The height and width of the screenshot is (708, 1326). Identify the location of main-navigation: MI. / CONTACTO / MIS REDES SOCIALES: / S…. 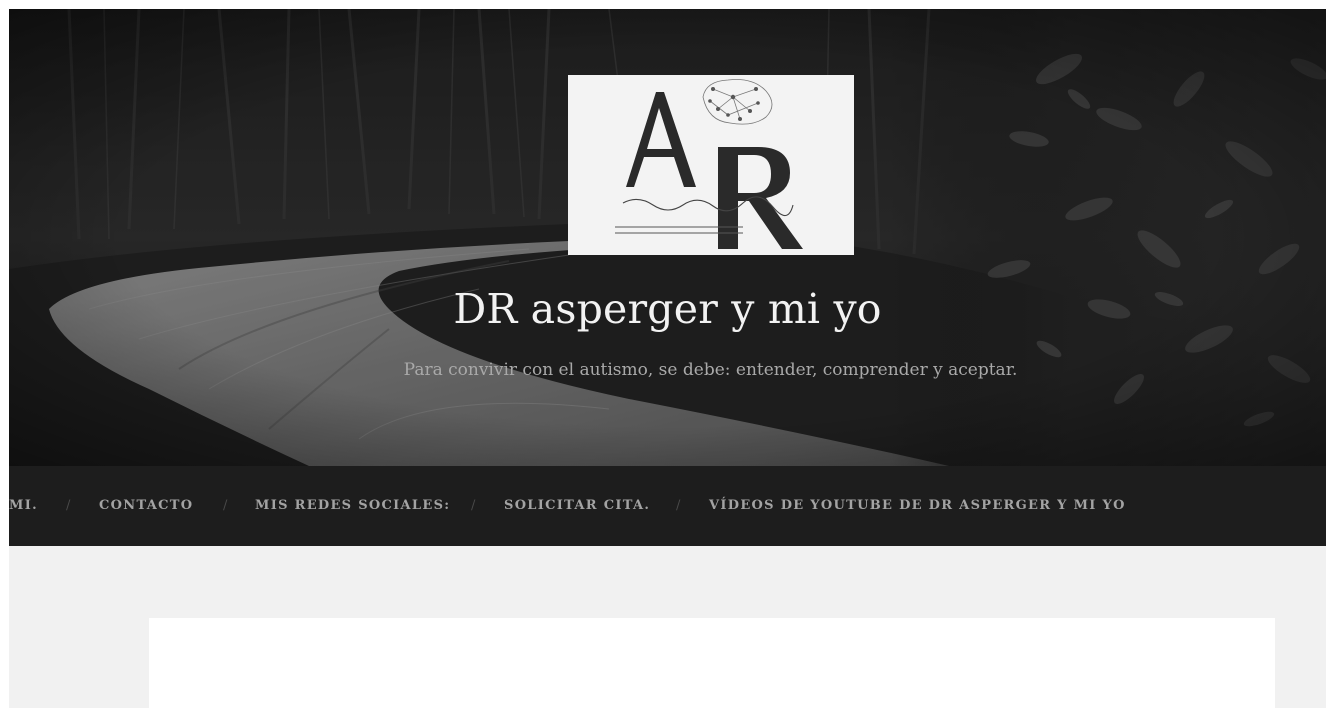
(667, 506).